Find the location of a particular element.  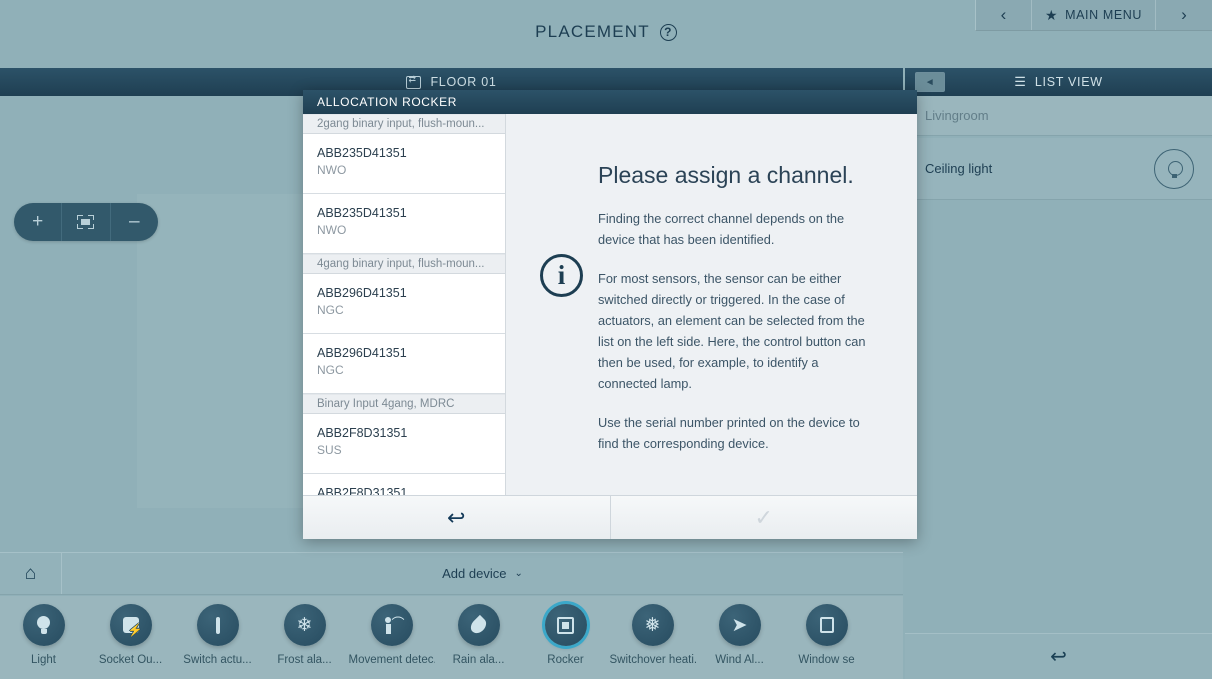

home-button: ⌂ is located at coordinates (31, 573).